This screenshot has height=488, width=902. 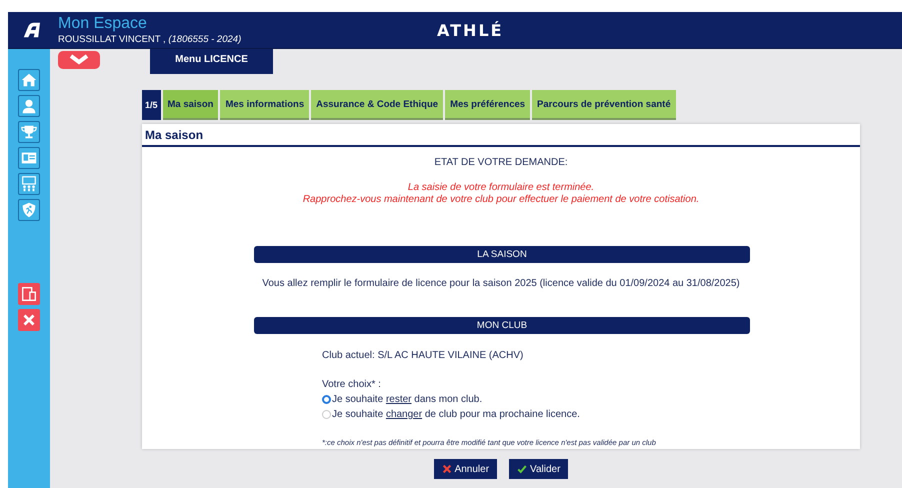 I want to click on panel-title: Ma saison, so click(x=501, y=135).